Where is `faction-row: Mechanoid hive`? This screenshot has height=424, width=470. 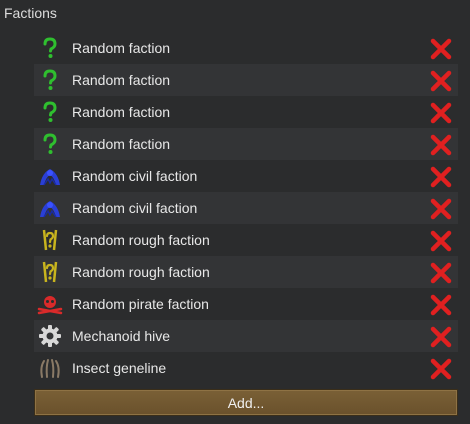
faction-row: Mechanoid hive is located at coordinates (246, 336).